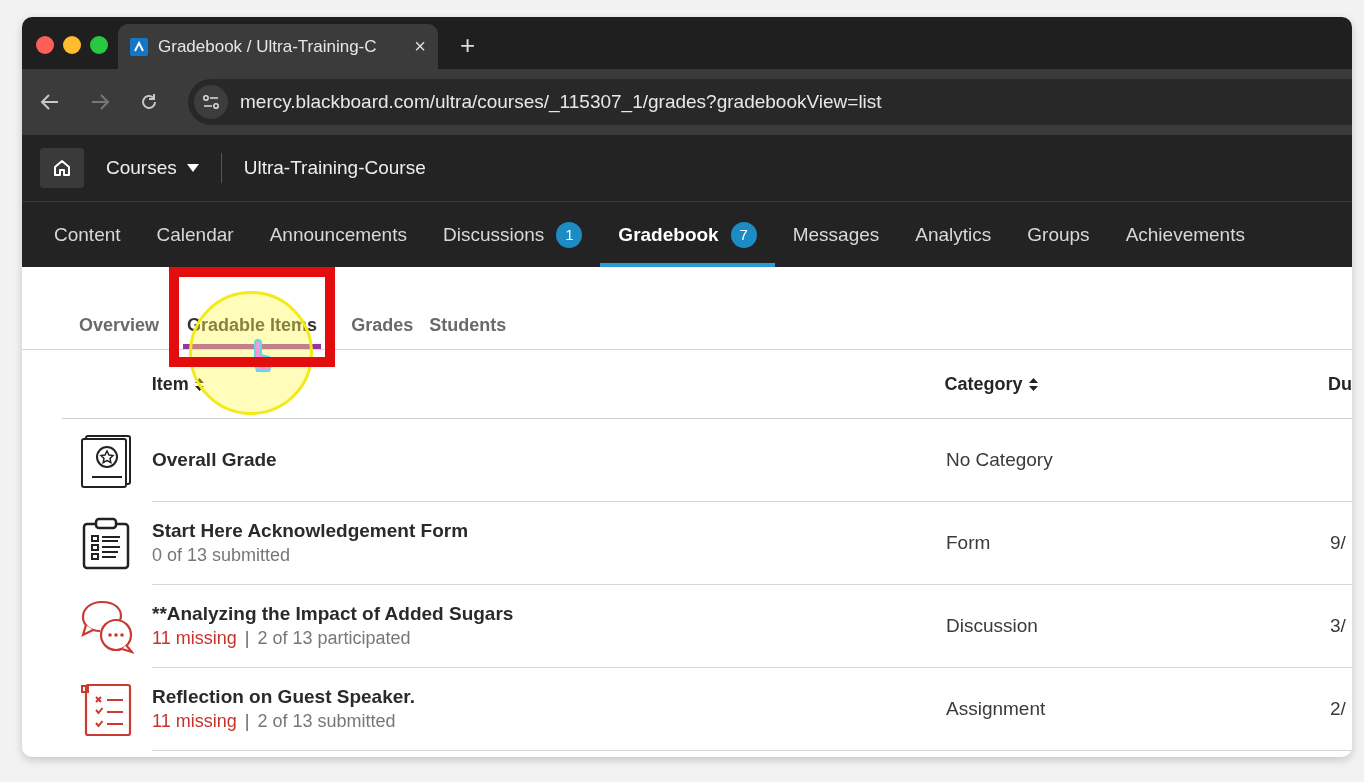  What do you see at coordinates (50, 102) in the screenshot?
I see `back-arrow-icon` at bounding box center [50, 102].